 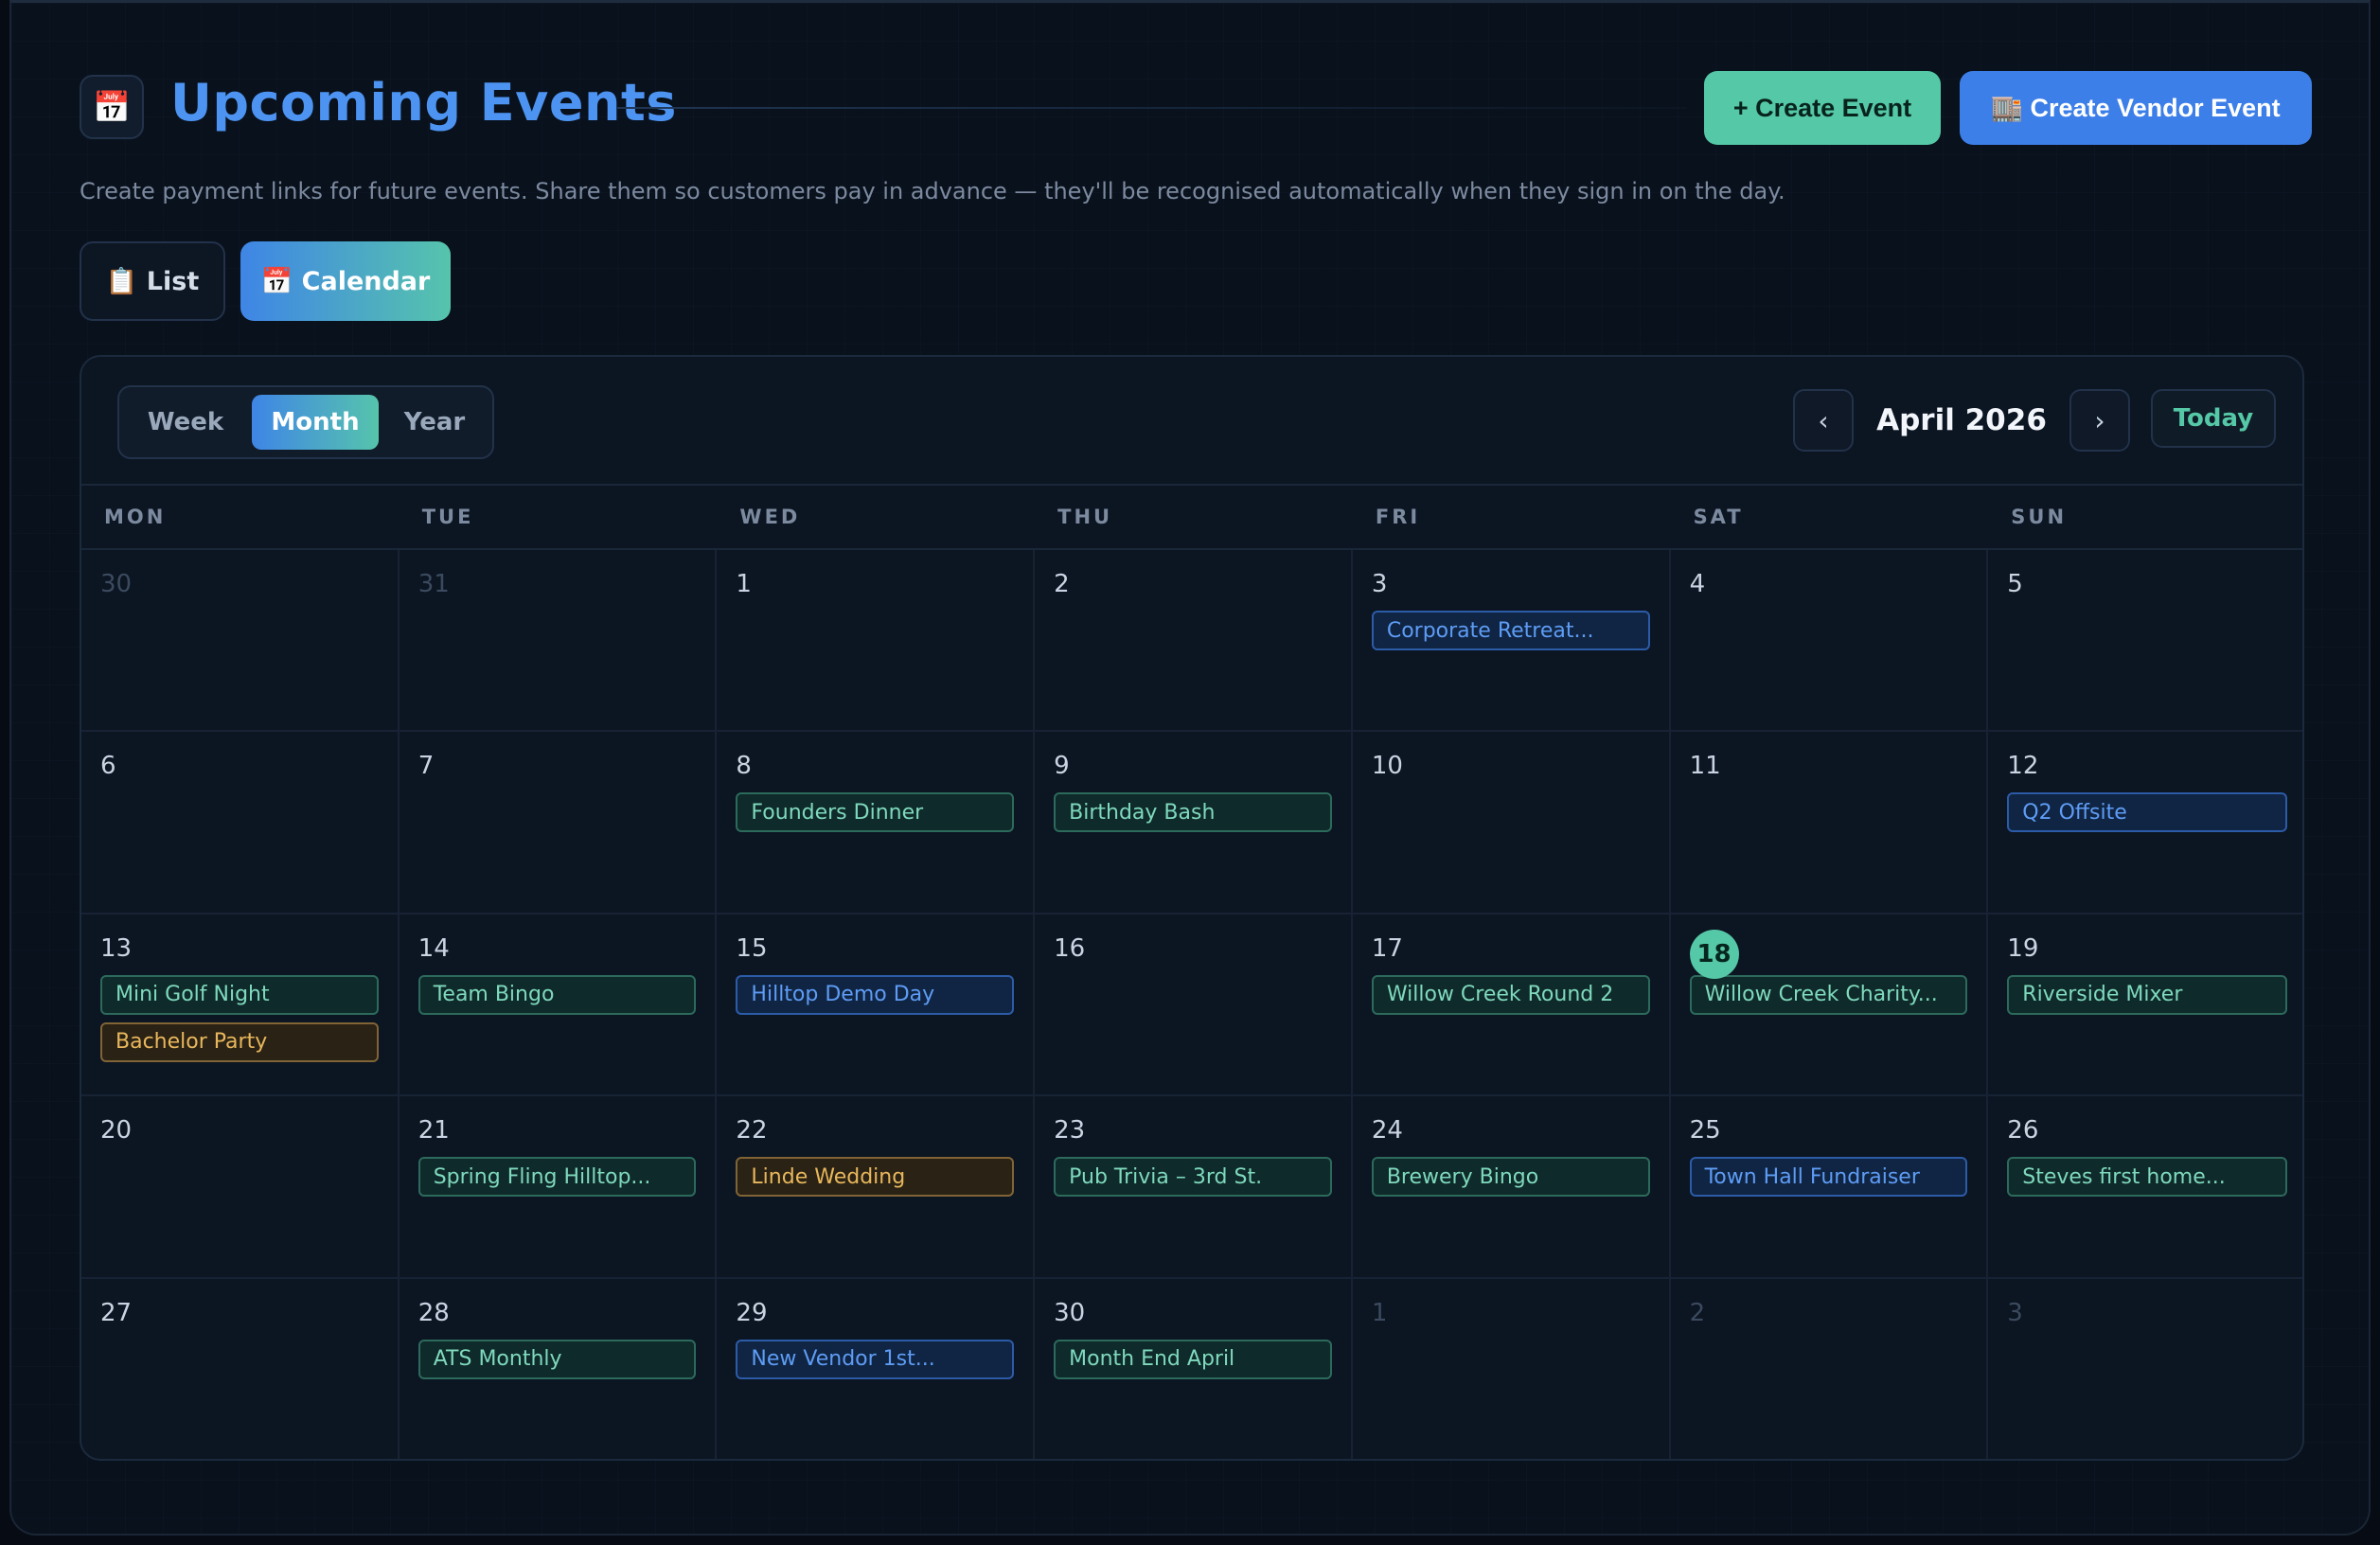 I want to click on day-cell: 5, so click(x=2145, y=641).